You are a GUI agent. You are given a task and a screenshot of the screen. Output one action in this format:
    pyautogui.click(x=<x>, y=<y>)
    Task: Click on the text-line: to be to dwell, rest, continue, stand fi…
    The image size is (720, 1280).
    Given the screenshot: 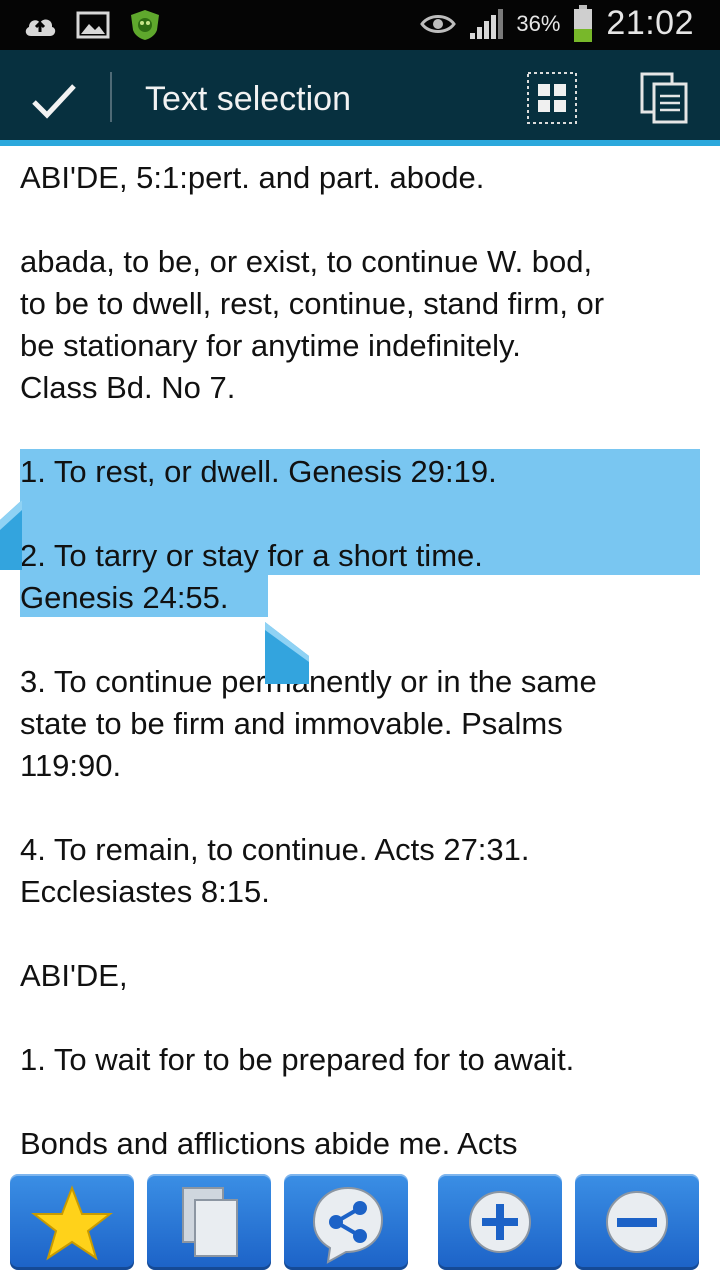 What is the action you would take?
    pyautogui.click(x=312, y=304)
    